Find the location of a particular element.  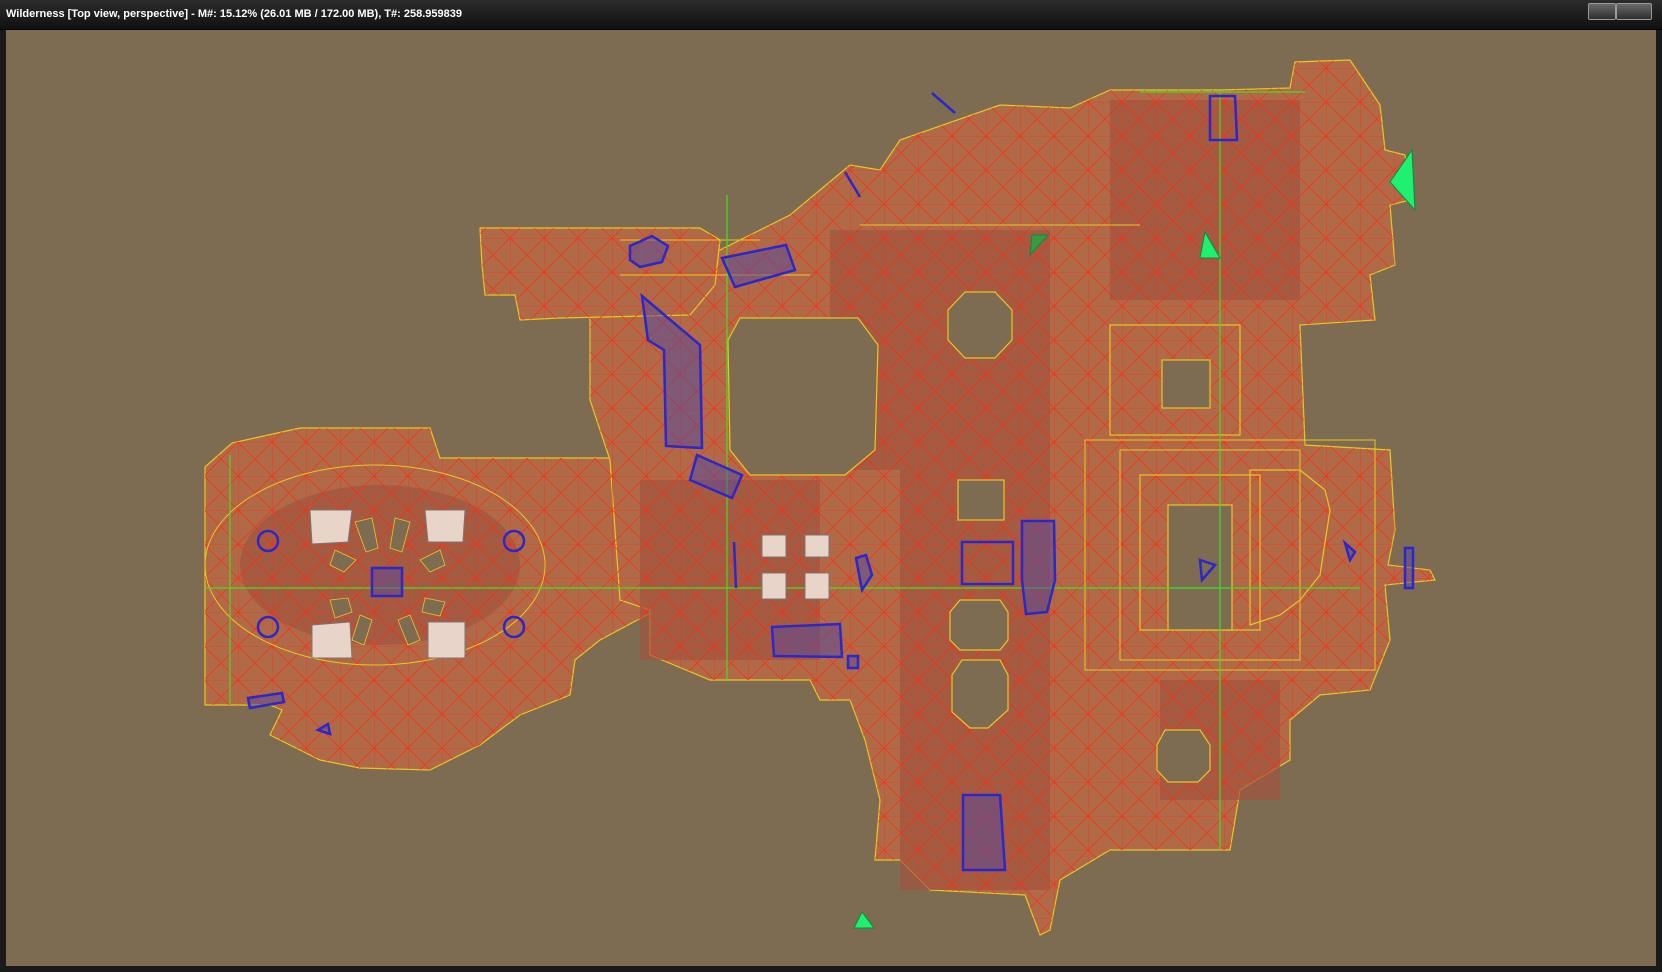

minimize-icon is located at coordinates (1602, 11).